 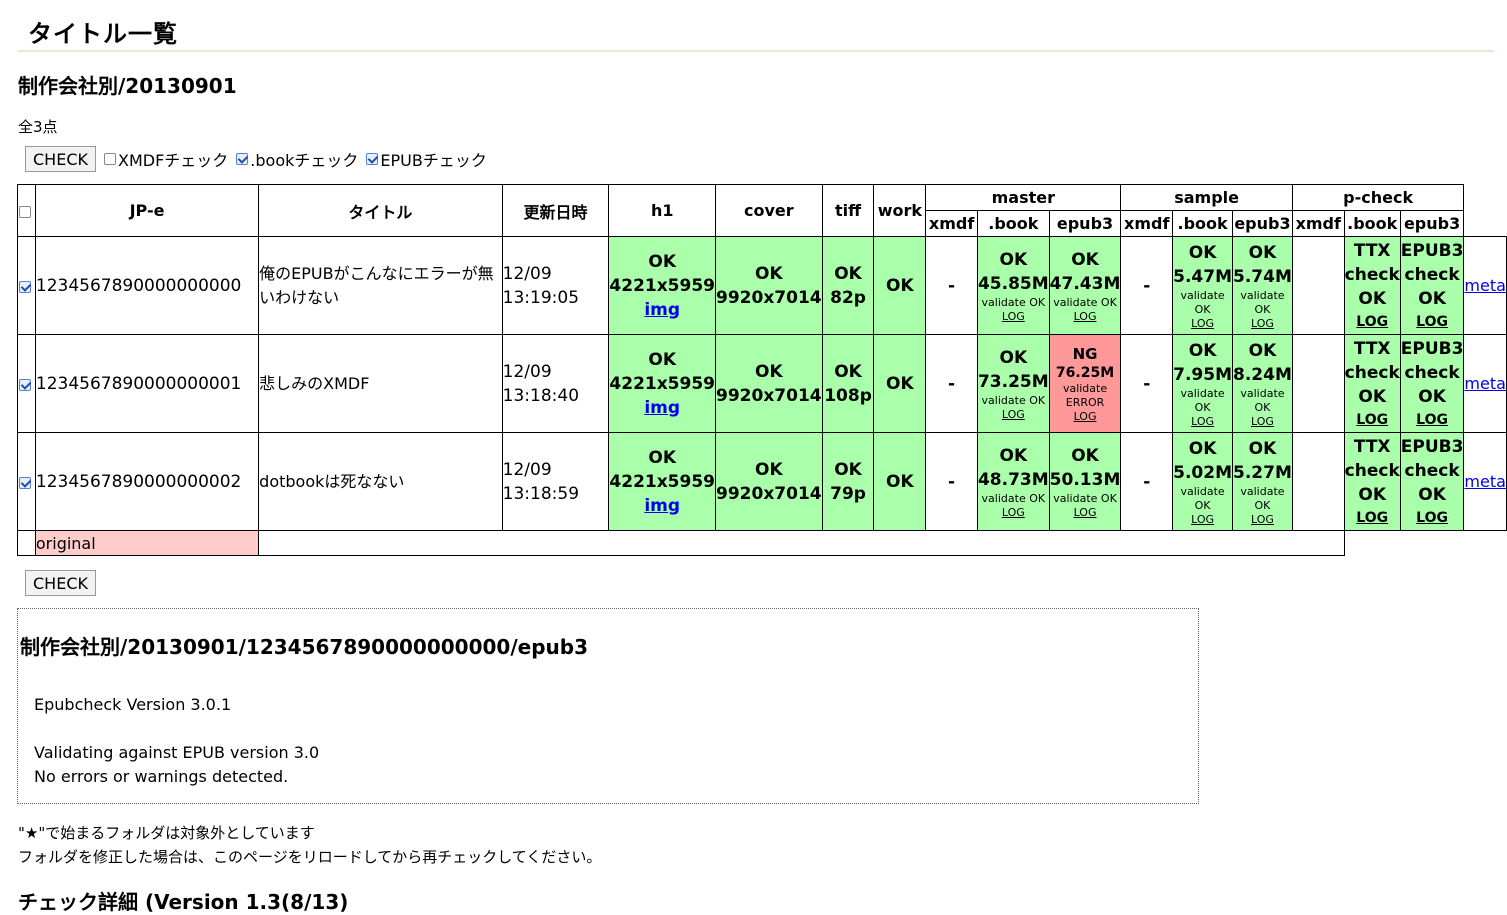 What do you see at coordinates (426, 159) in the screenshot?
I see `epub-check-option: EPUBチェック` at bounding box center [426, 159].